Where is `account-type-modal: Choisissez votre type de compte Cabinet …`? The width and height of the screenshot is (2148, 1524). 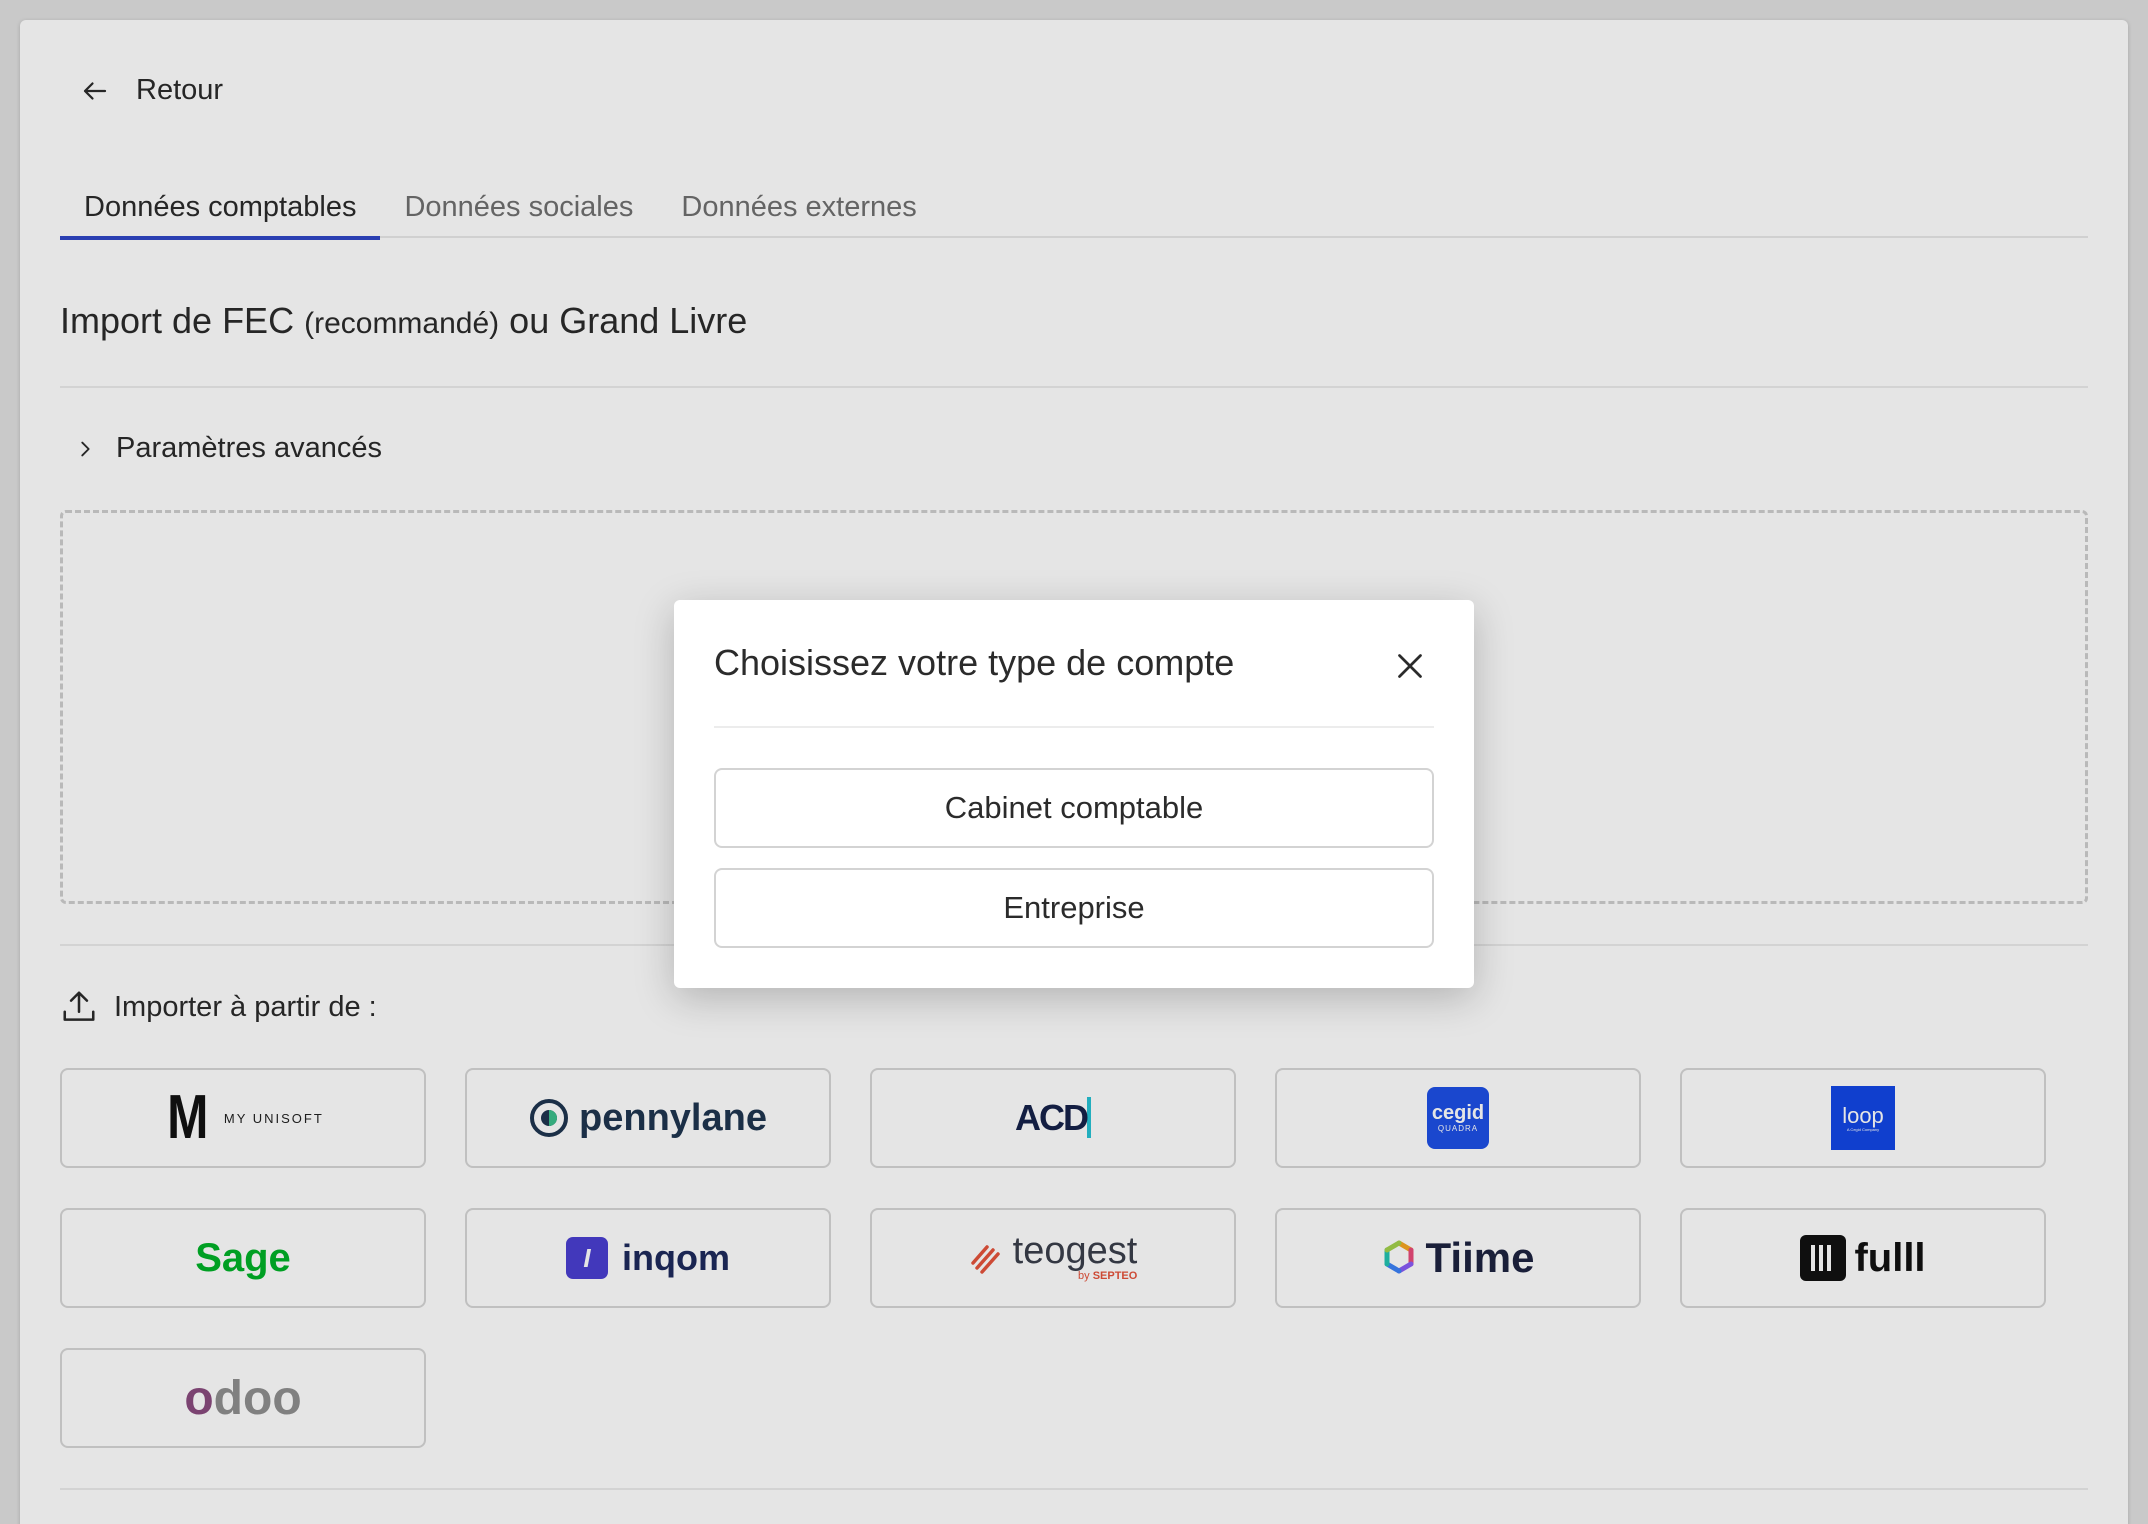
account-type-modal: Choisissez votre type de compte Cabinet … is located at coordinates (1074, 794).